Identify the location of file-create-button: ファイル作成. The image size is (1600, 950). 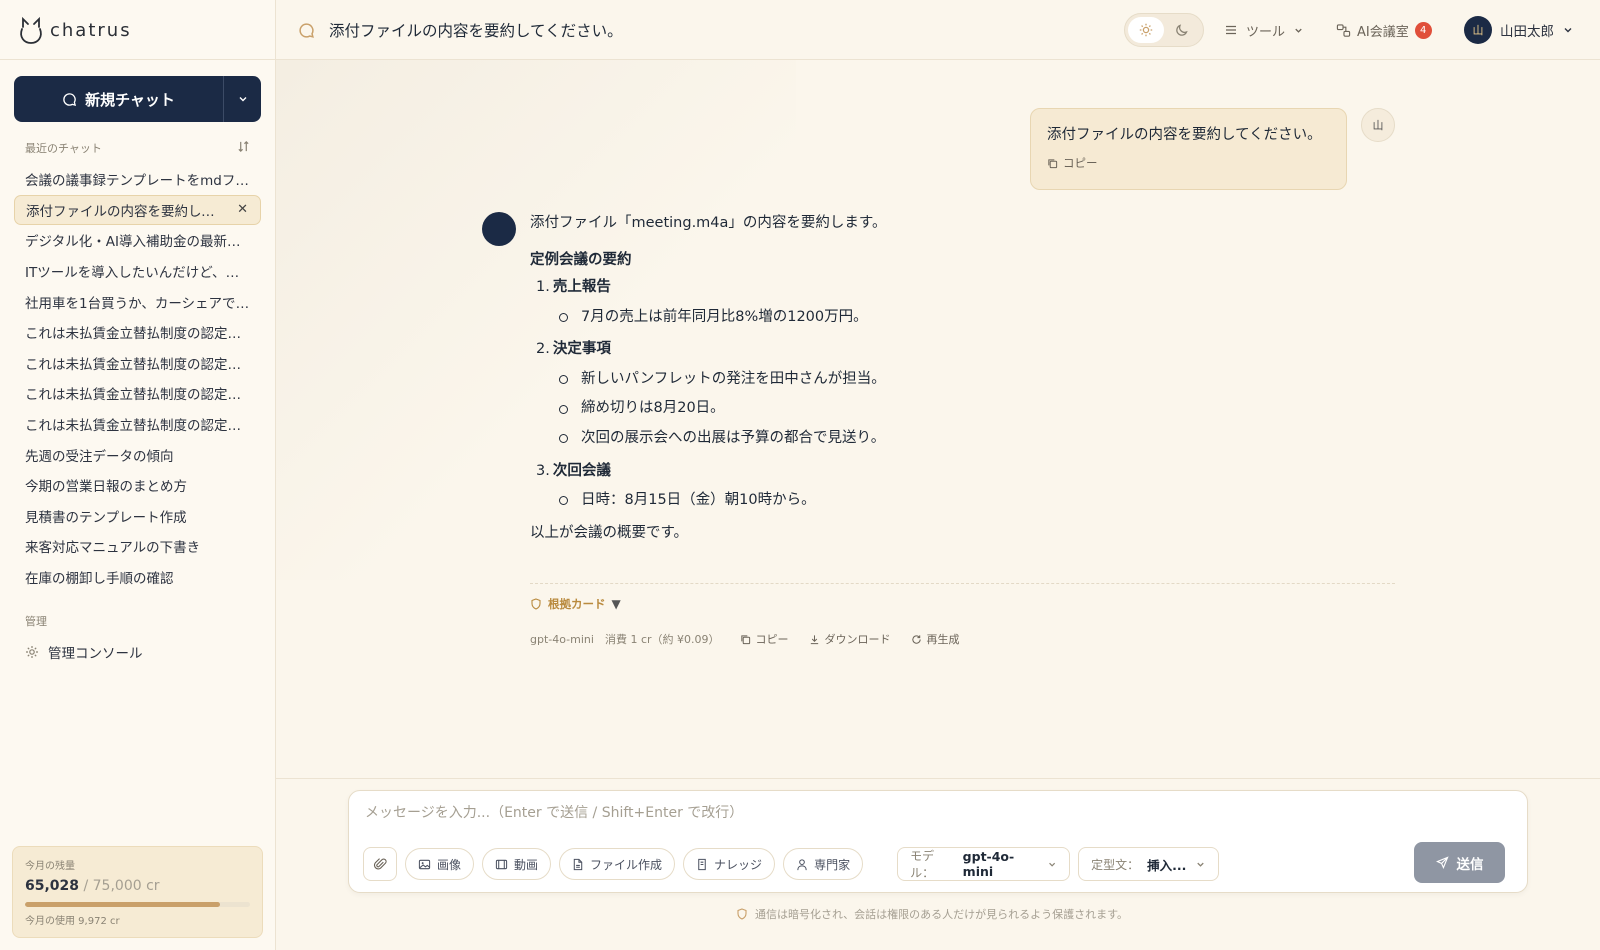
(617, 864).